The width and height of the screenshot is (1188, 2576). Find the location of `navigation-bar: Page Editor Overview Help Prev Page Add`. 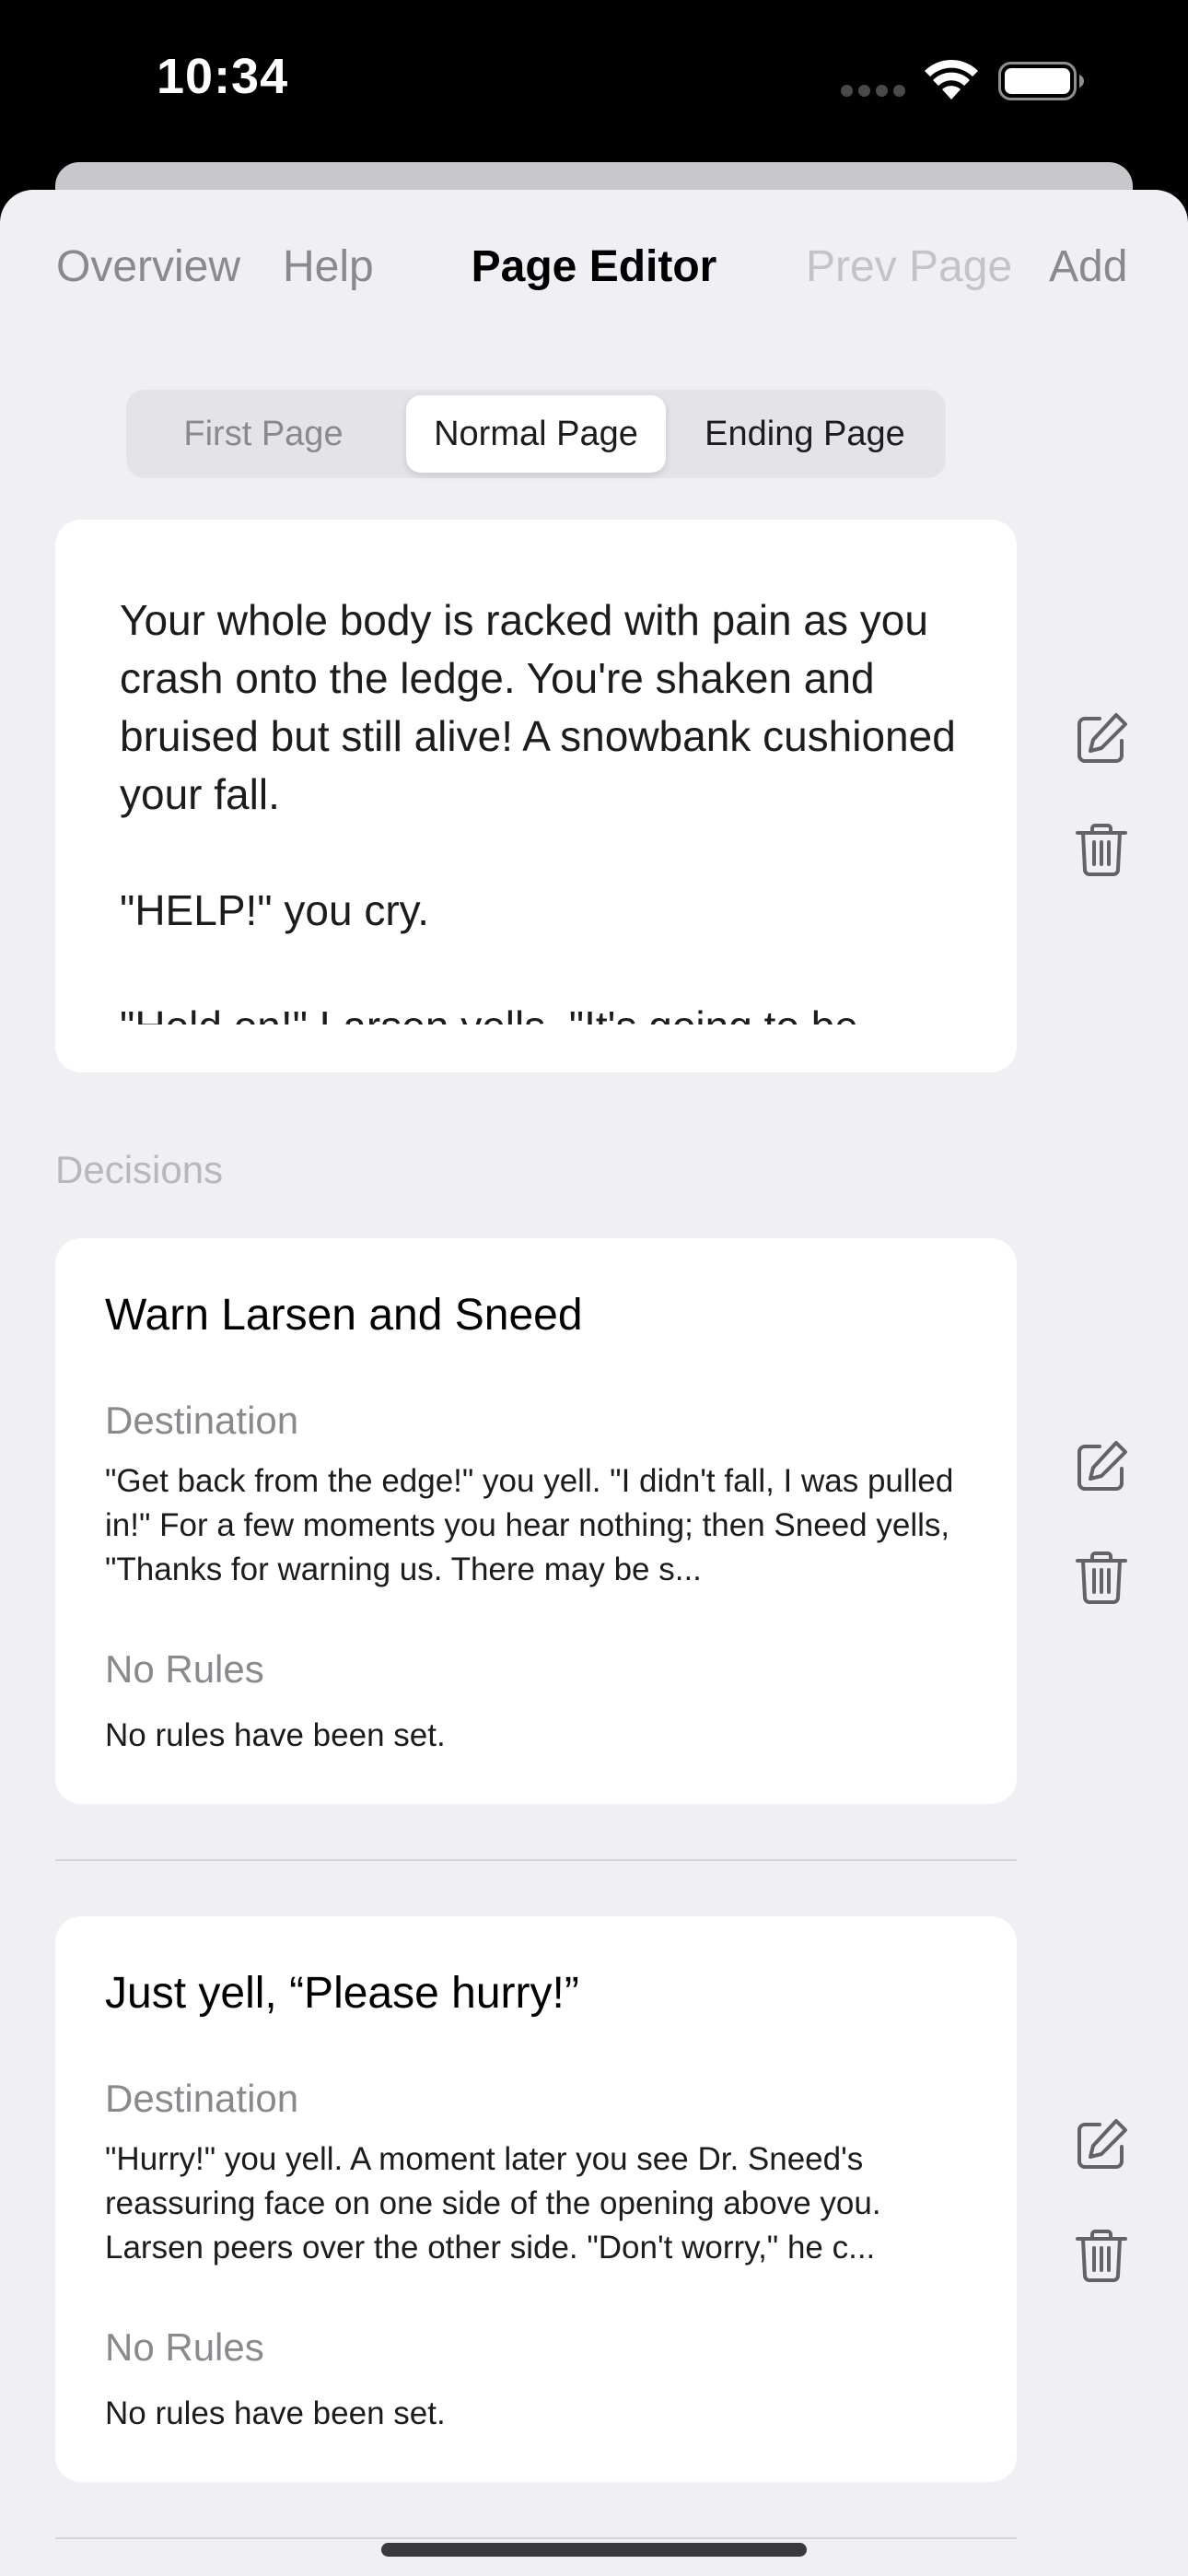

navigation-bar: Page Editor Overview Help Prev Page Add is located at coordinates (594, 273).